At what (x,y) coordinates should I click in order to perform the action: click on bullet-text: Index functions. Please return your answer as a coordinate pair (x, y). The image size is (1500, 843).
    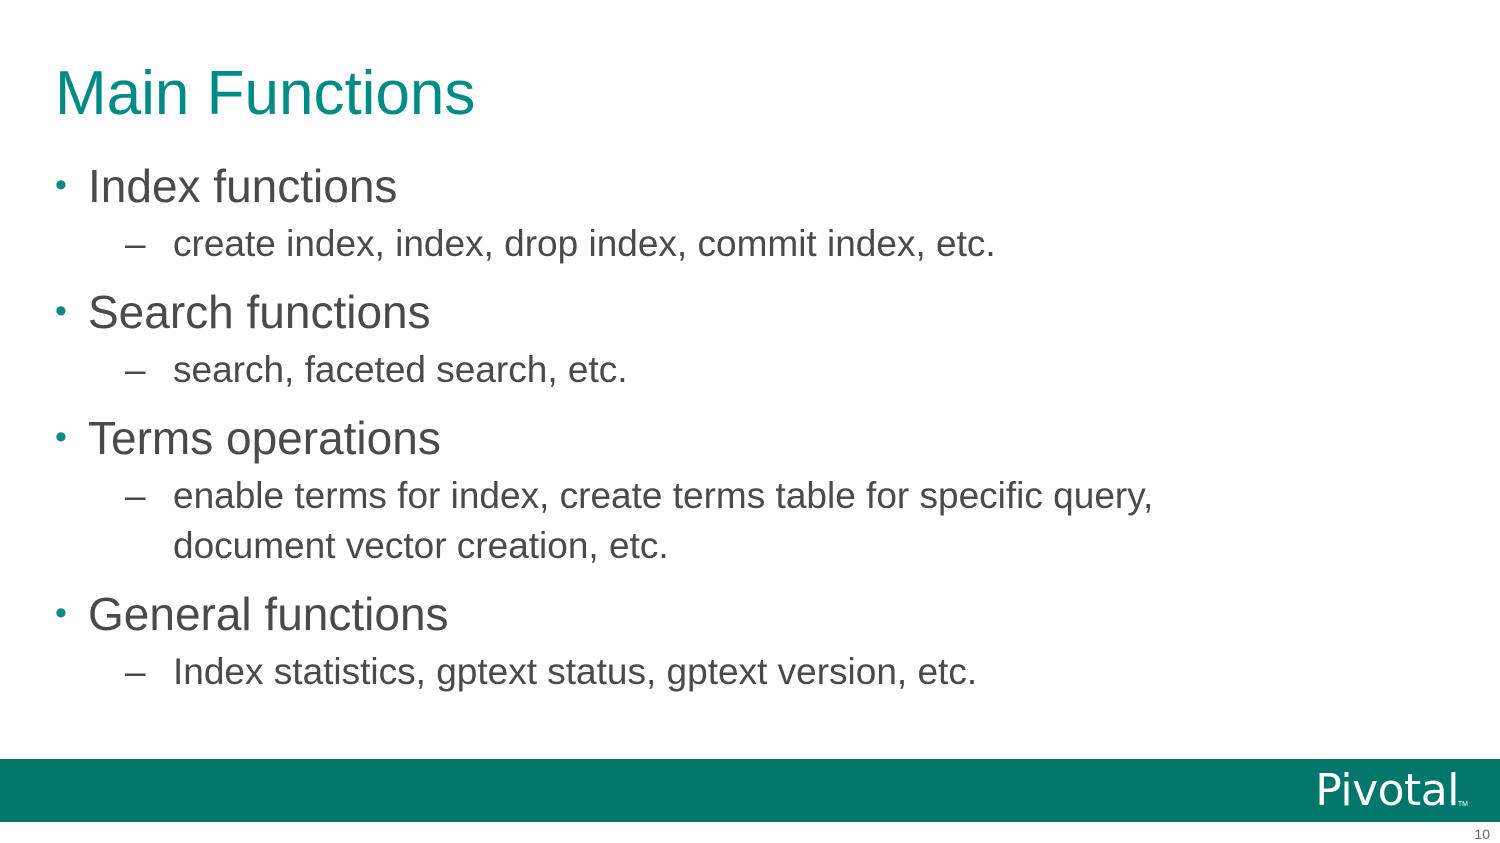
    Looking at the image, I should click on (243, 186).